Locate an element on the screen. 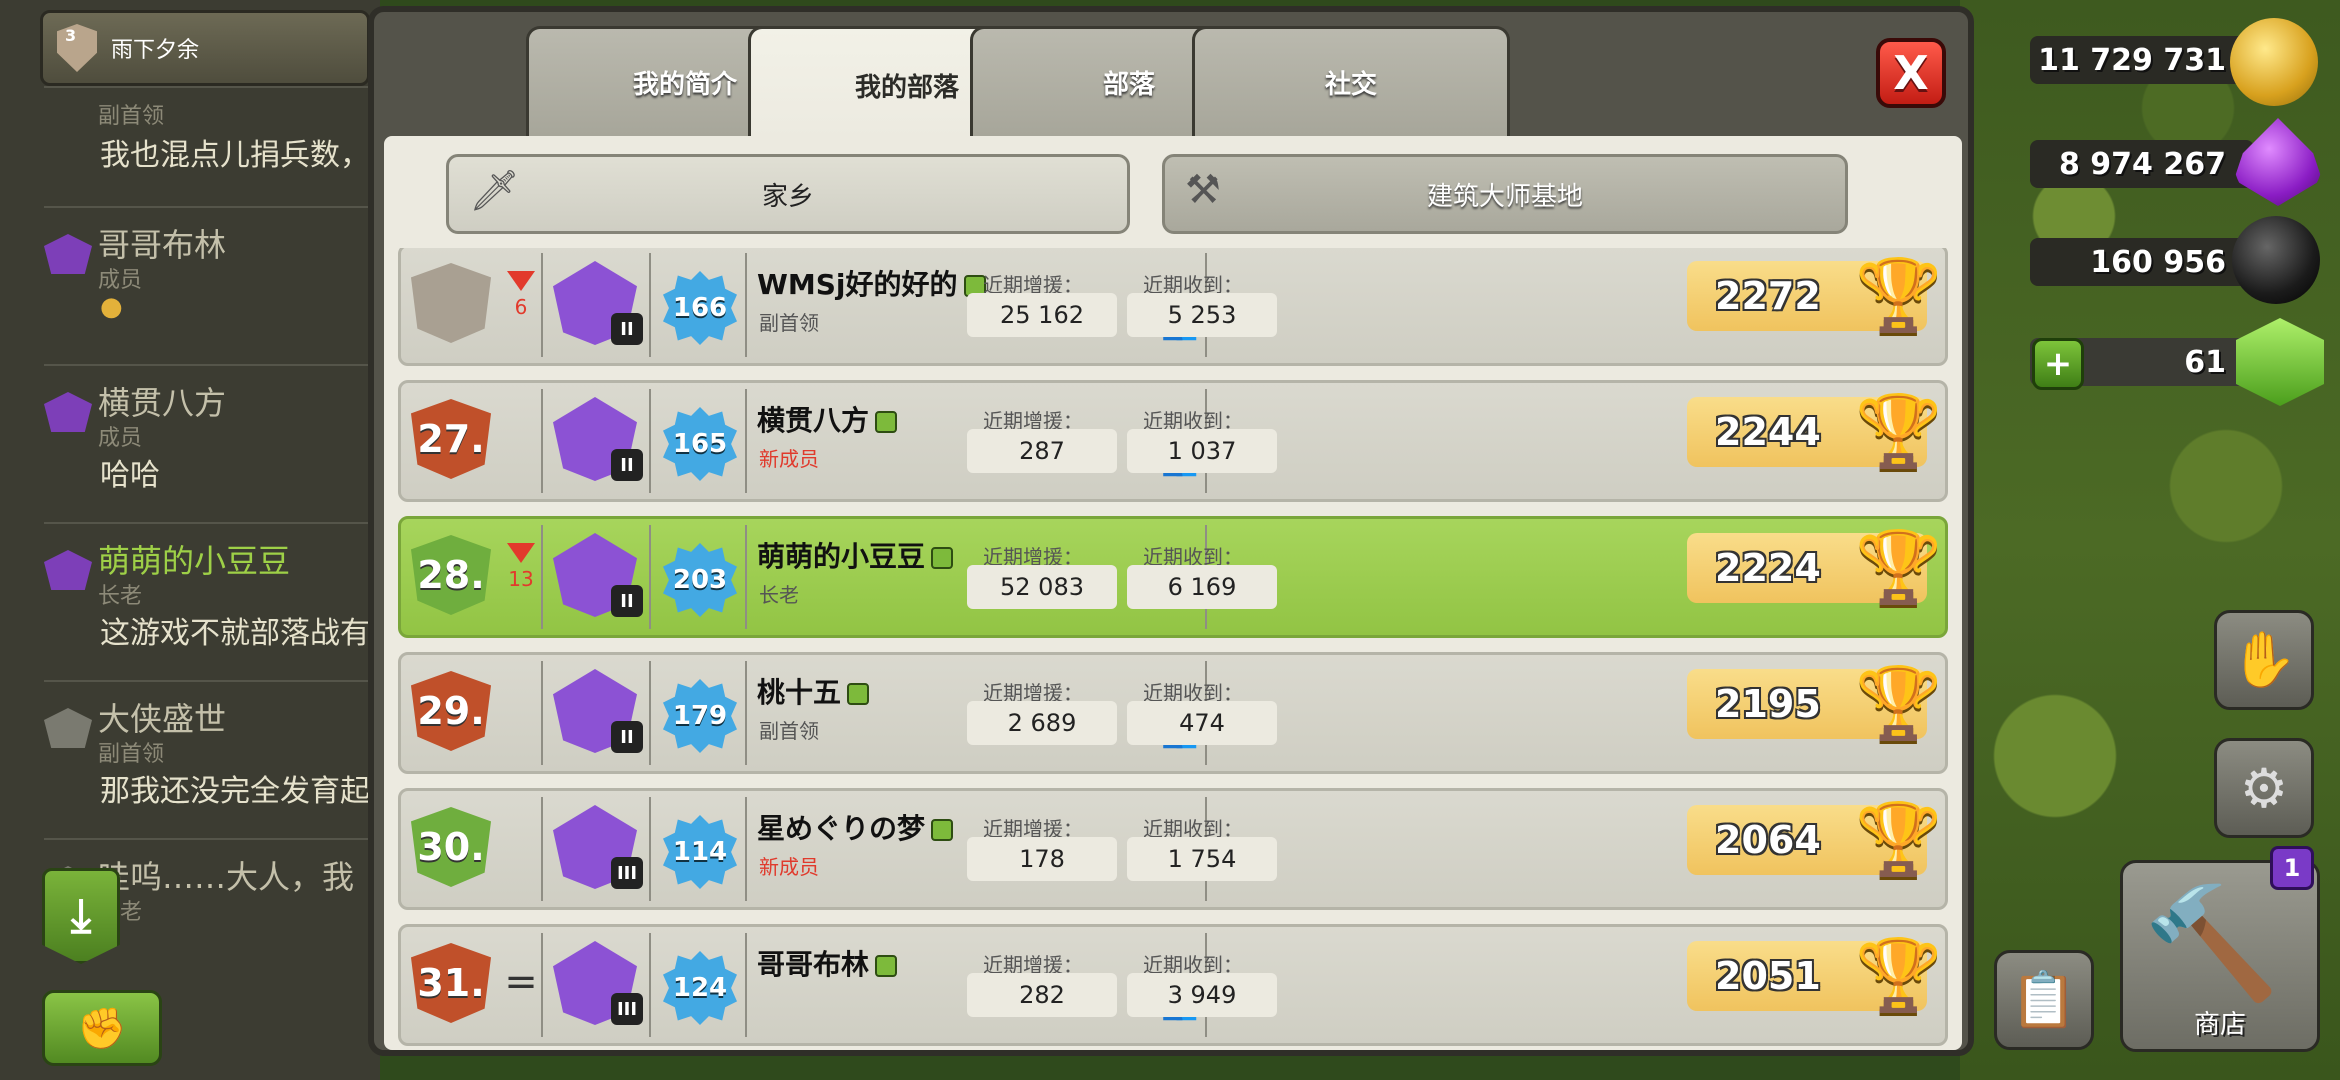  shop-label: 商店 is located at coordinates (2219, 1025).